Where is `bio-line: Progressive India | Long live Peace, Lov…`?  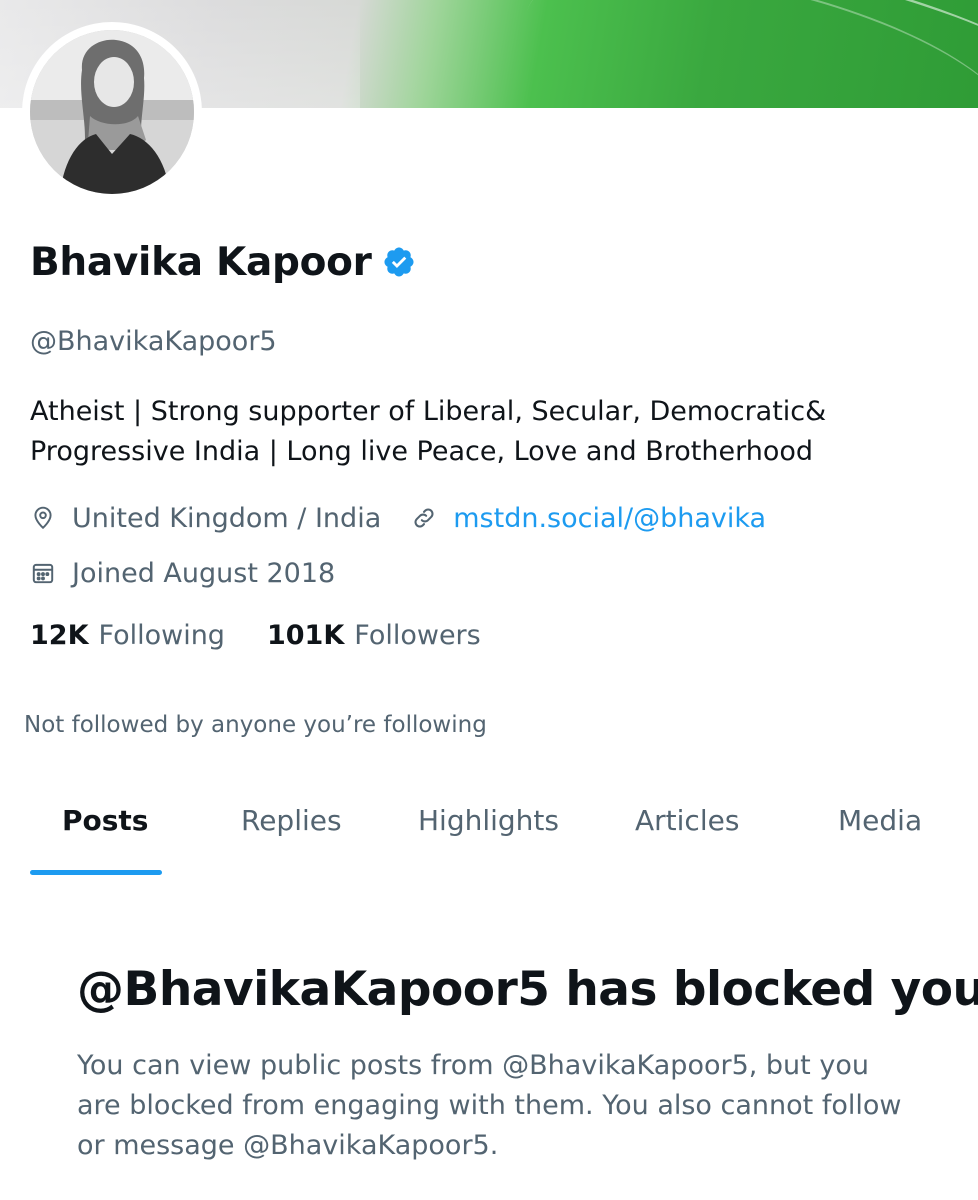 bio-line: Progressive India | Long live Peace, Lov… is located at coordinates (422, 451).